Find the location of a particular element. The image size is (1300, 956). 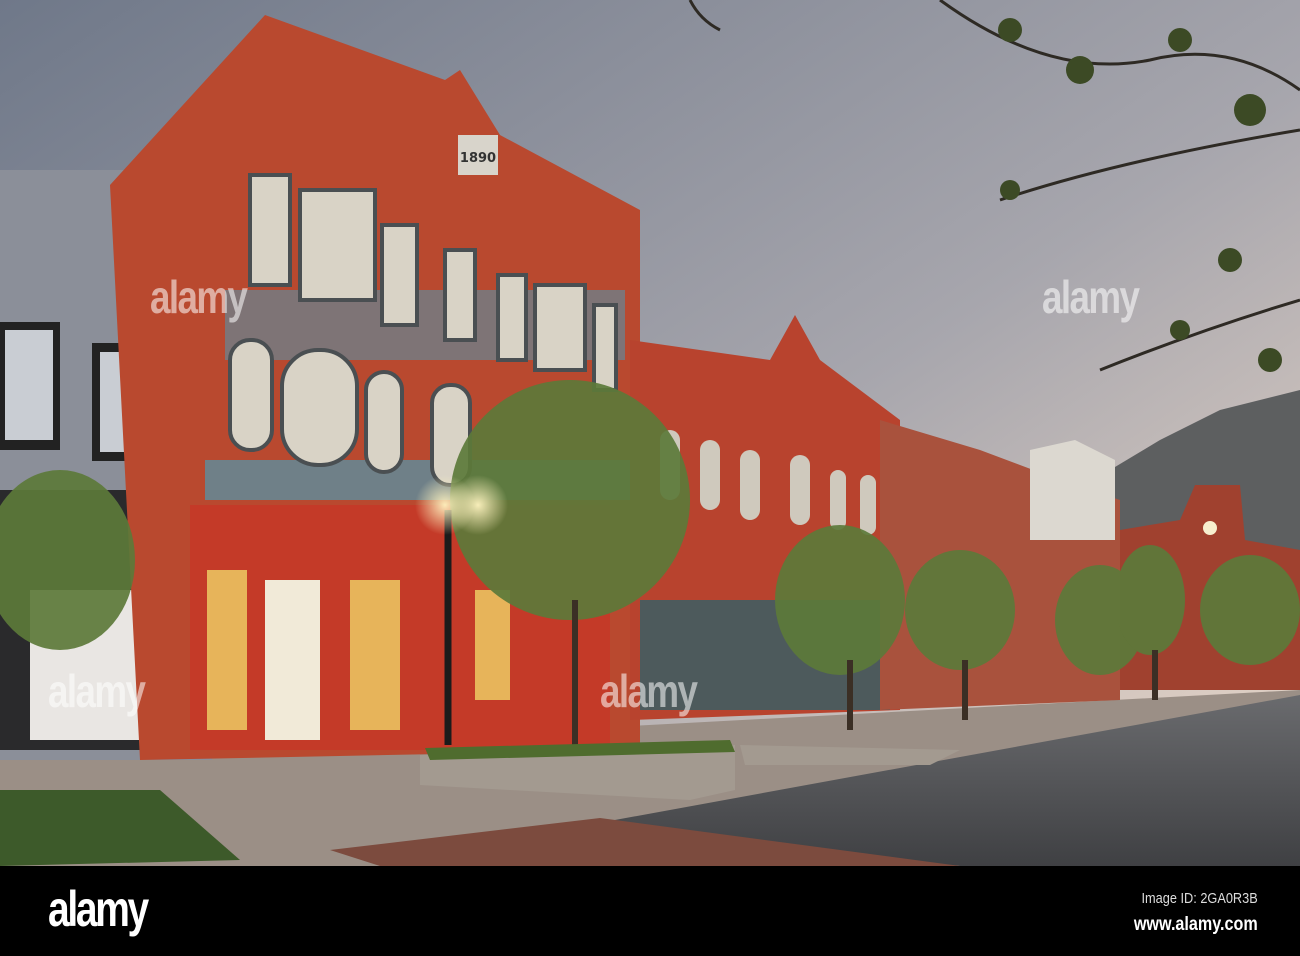

footer-bar: alamy Image ID: 2GA0R3B www.alamy.com is located at coordinates (650, 911).